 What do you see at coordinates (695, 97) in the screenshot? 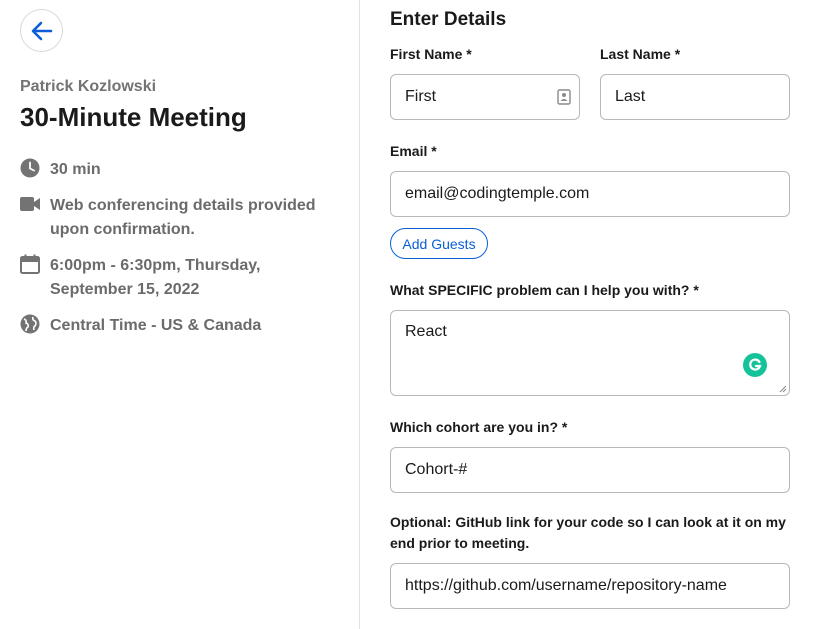
I see `last-name-input: Last` at bounding box center [695, 97].